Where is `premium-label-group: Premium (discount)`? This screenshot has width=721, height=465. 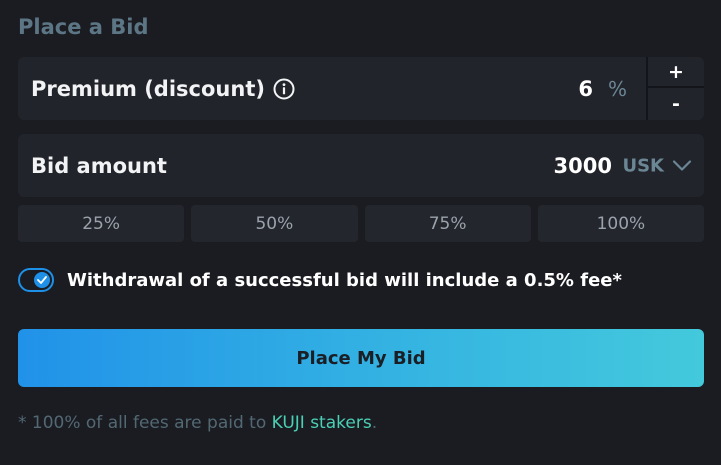
premium-label-group: Premium (discount) is located at coordinates (163, 89).